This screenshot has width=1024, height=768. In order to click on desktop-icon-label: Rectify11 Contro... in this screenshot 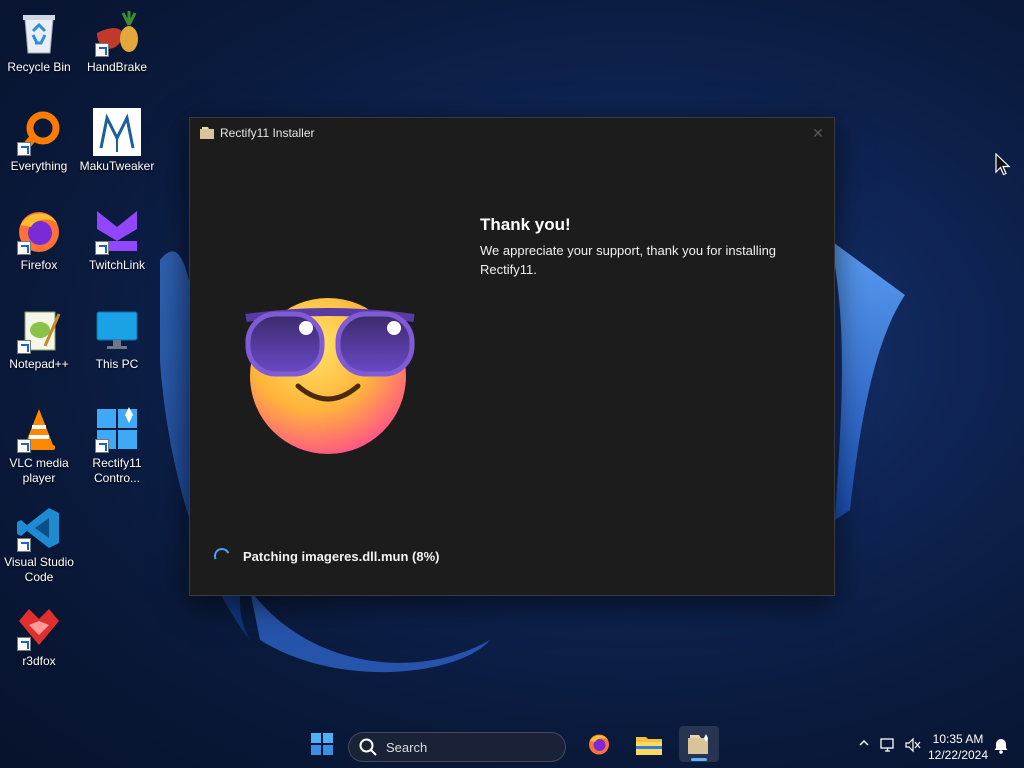, I will do `click(117, 470)`.